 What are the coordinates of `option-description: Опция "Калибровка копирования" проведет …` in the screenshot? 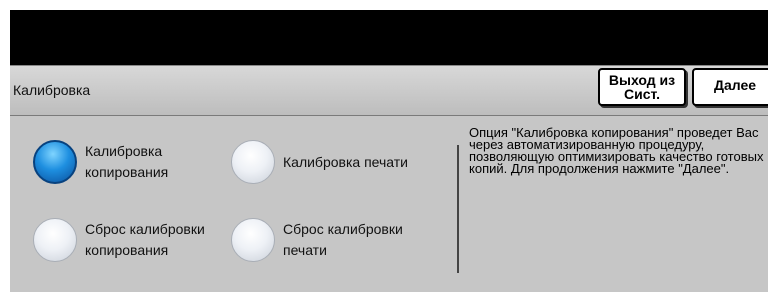 It's located at (616, 150).